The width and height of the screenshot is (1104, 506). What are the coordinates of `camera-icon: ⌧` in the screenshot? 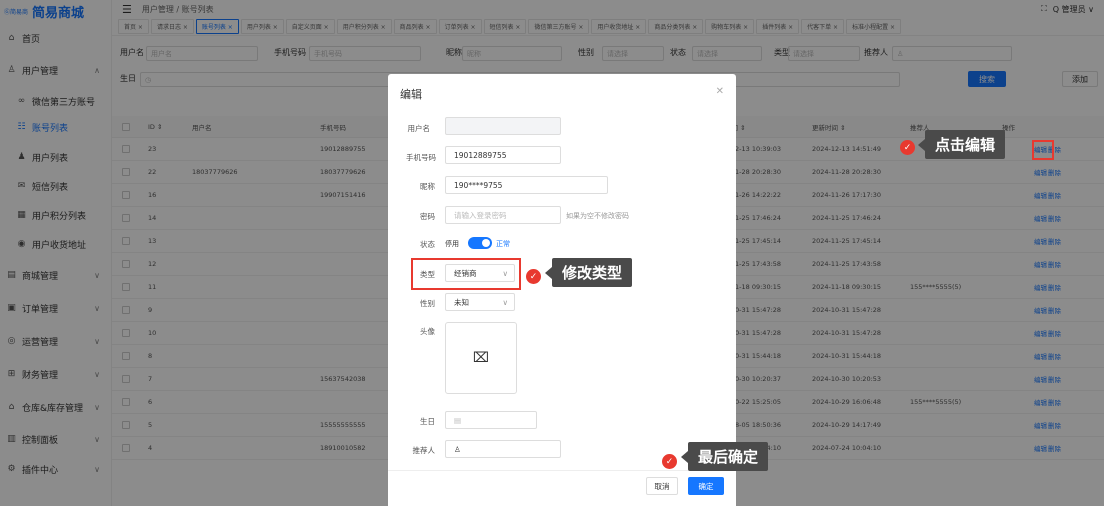 It's located at (481, 358).